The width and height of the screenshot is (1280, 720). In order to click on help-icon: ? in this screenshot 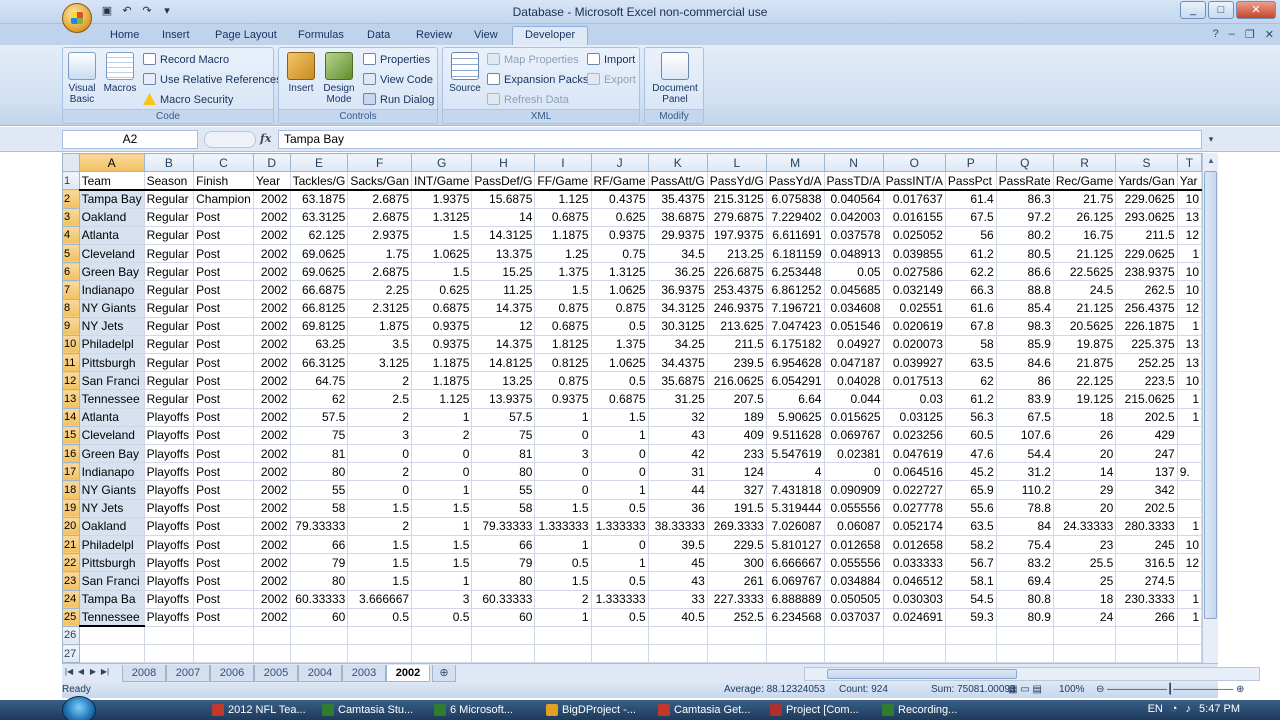, I will do `click(1216, 34)`.